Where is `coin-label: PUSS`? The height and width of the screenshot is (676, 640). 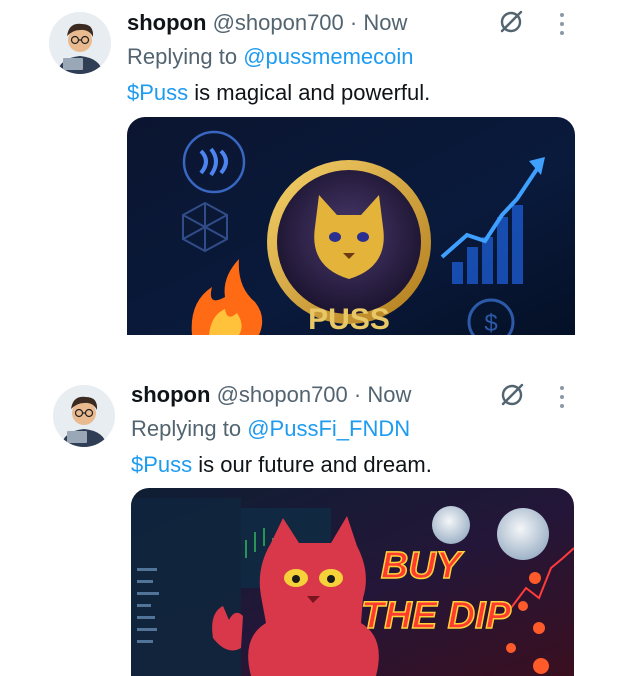
coin-label: PUSS is located at coordinates (349, 319).